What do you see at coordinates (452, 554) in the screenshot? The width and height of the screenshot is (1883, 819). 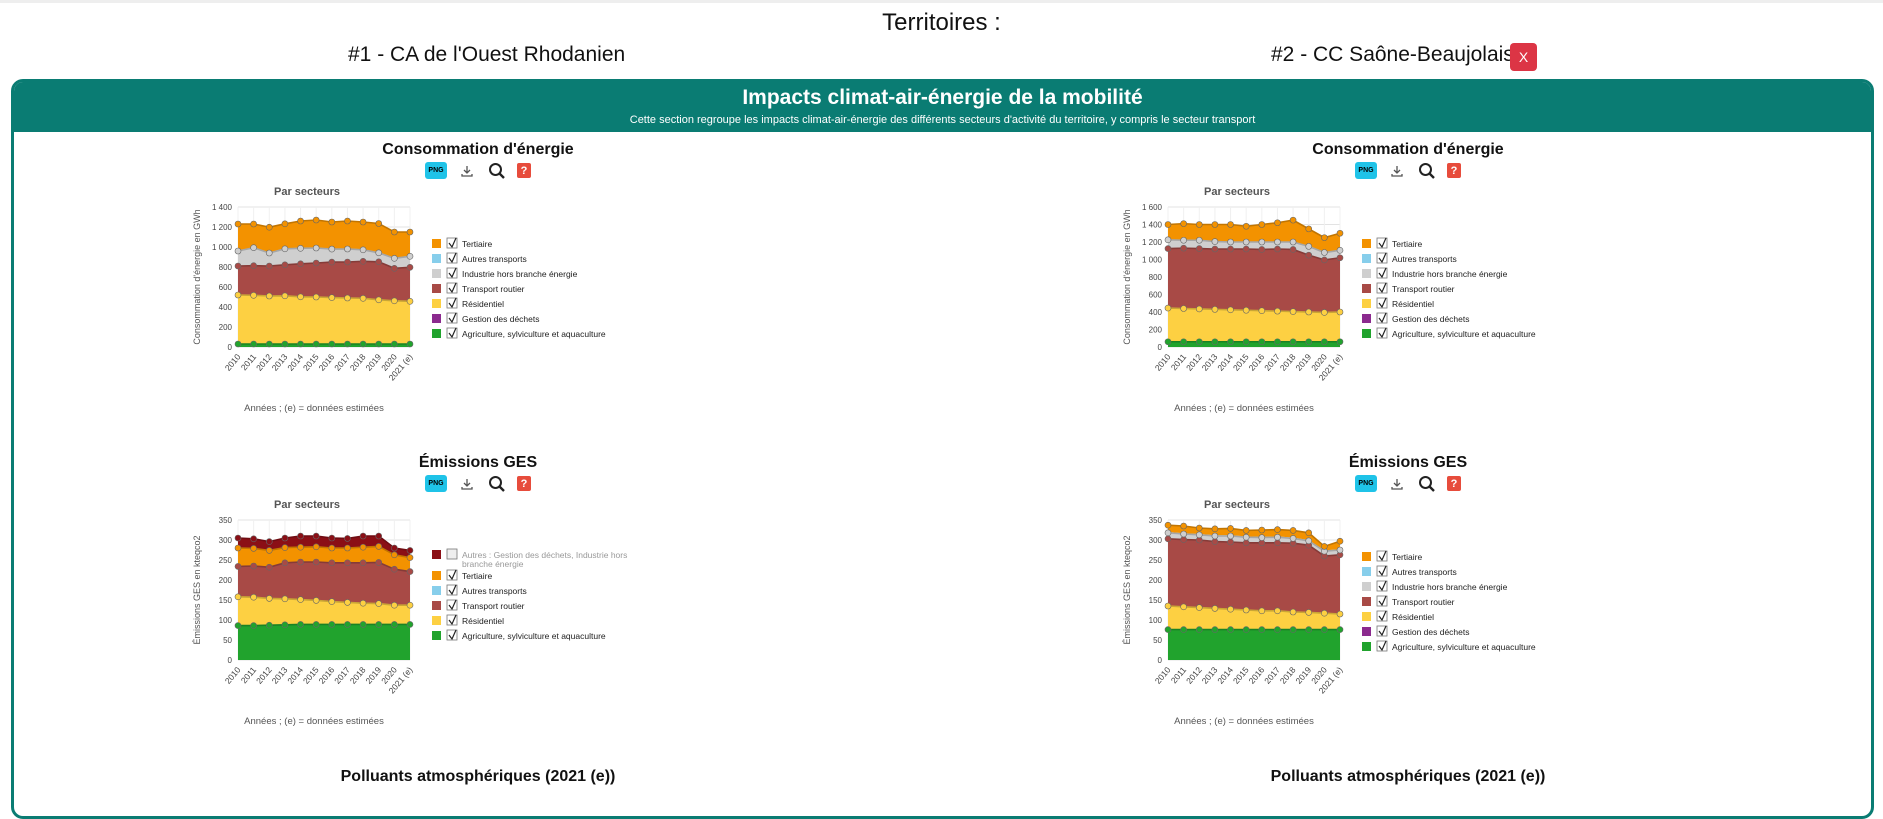 I see `legend-checkbox` at bounding box center [452, 554].